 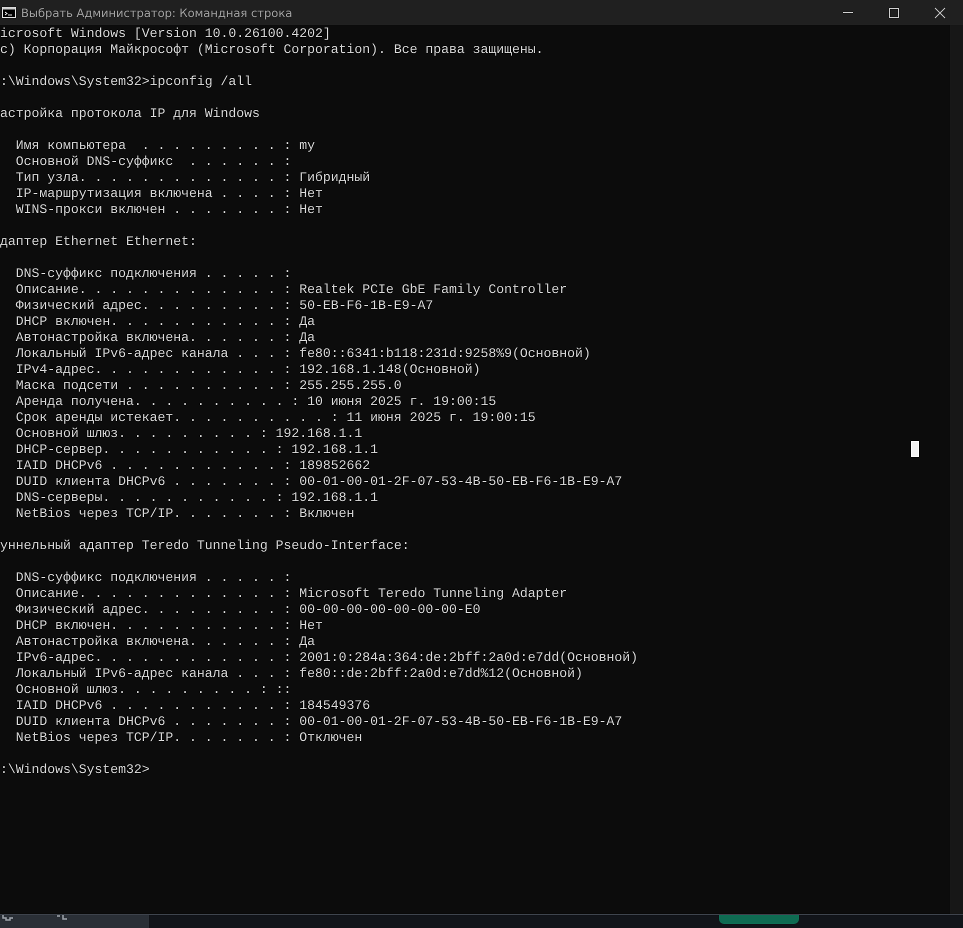 I want to click on console-line: DNS-серверы. . . . . . . . . . . : 192.168.1.1, so click(x=197, y=498).